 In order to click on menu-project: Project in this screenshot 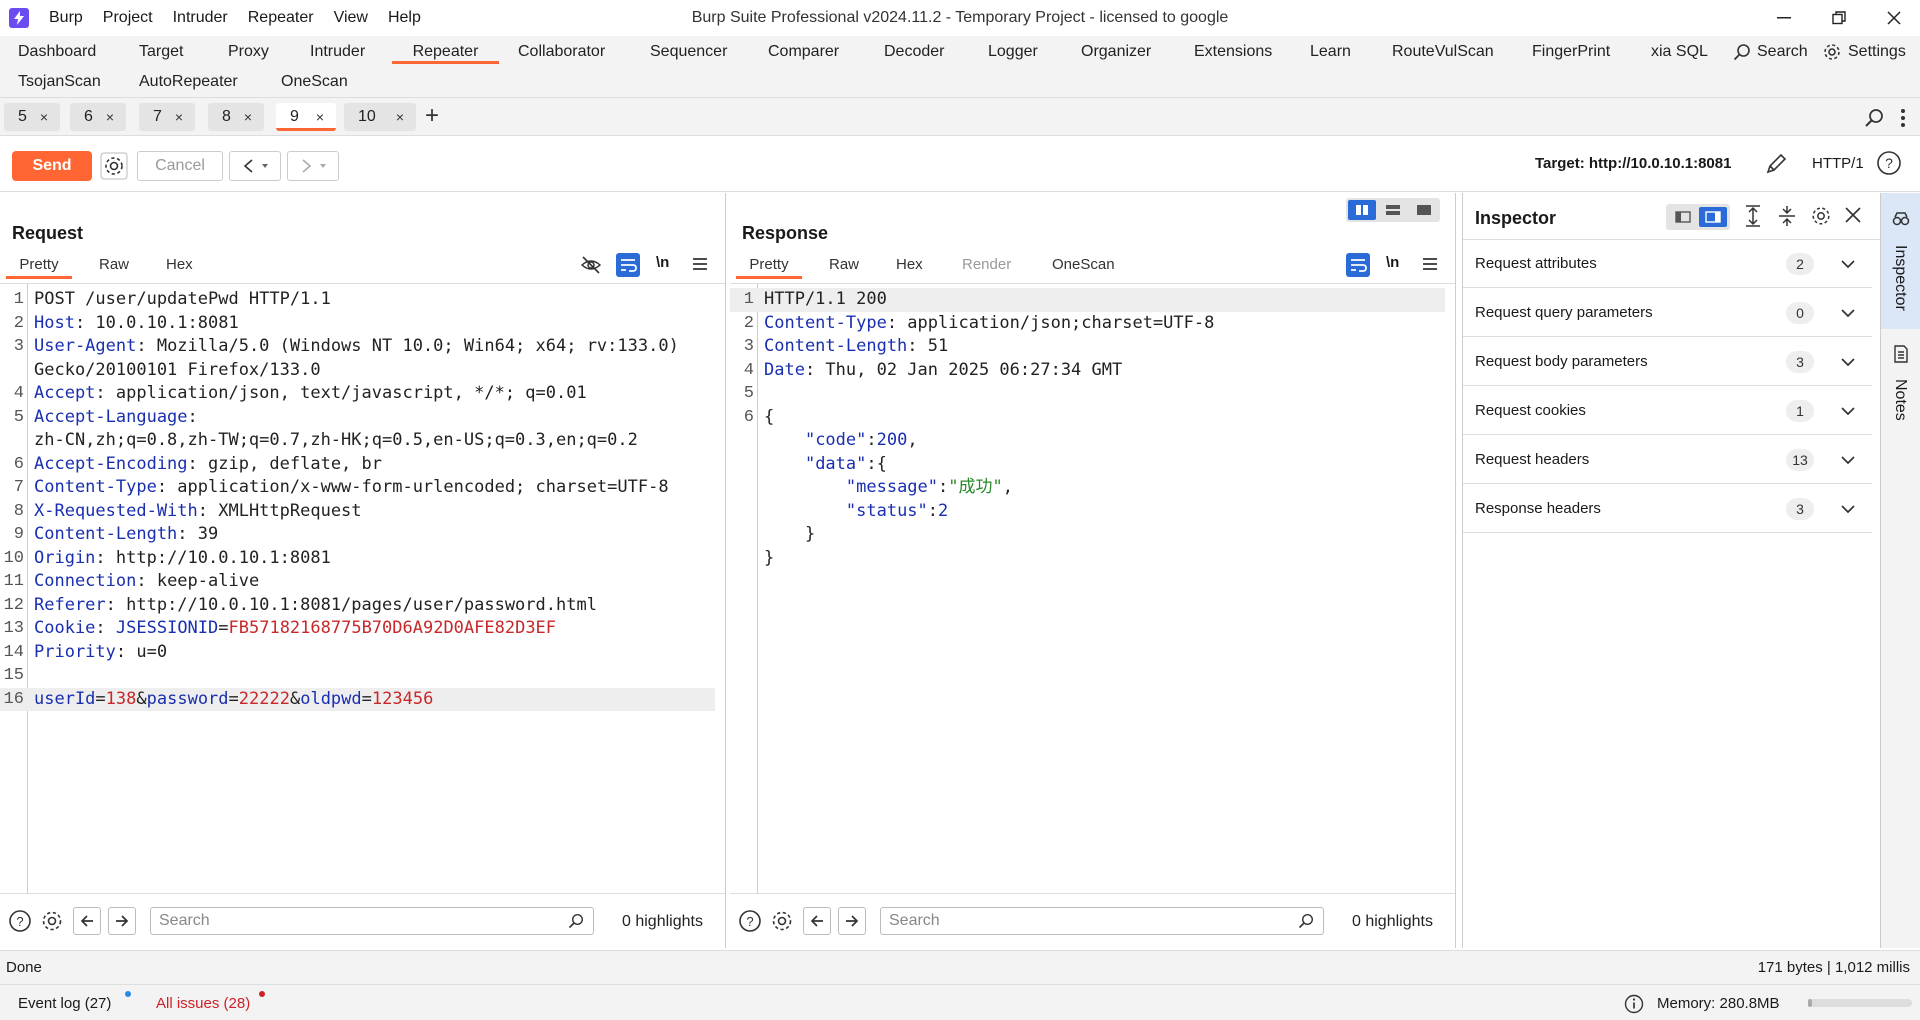, I will do `click(128, 18)`.